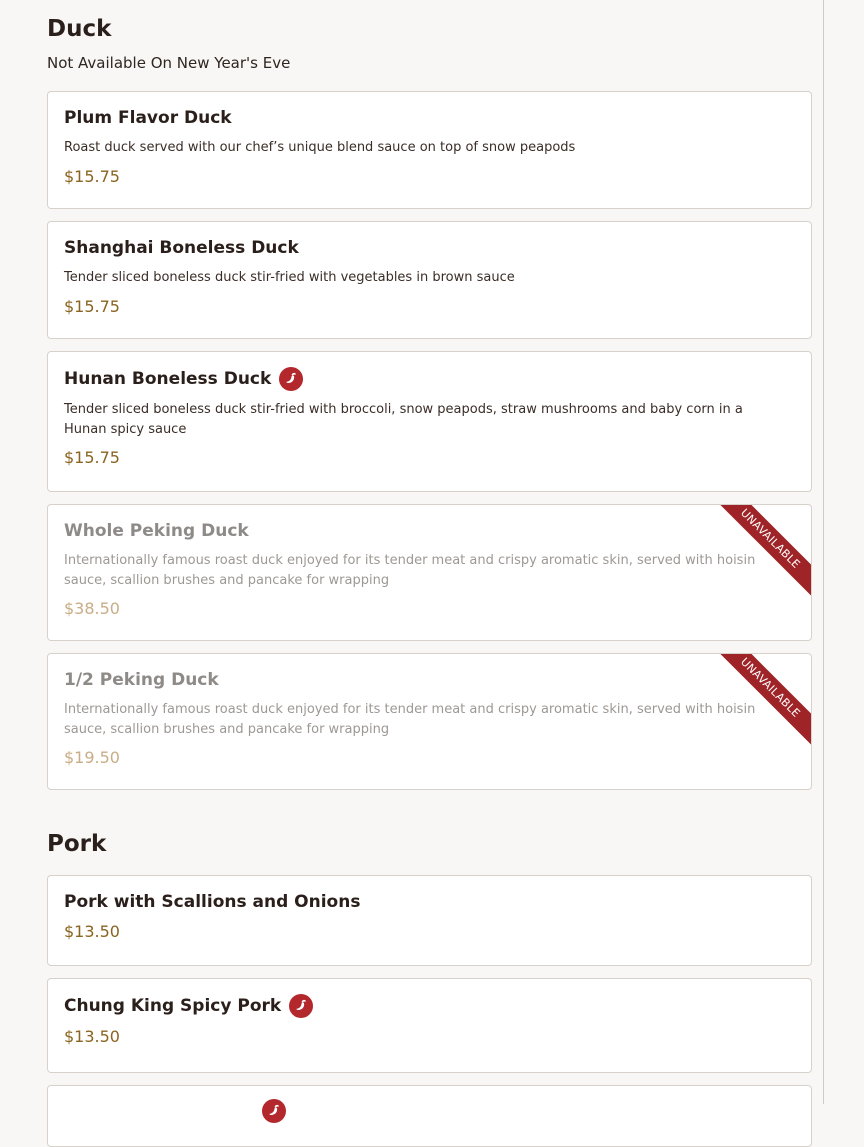  I want to click on section-title: Pork, so click(77, 844).